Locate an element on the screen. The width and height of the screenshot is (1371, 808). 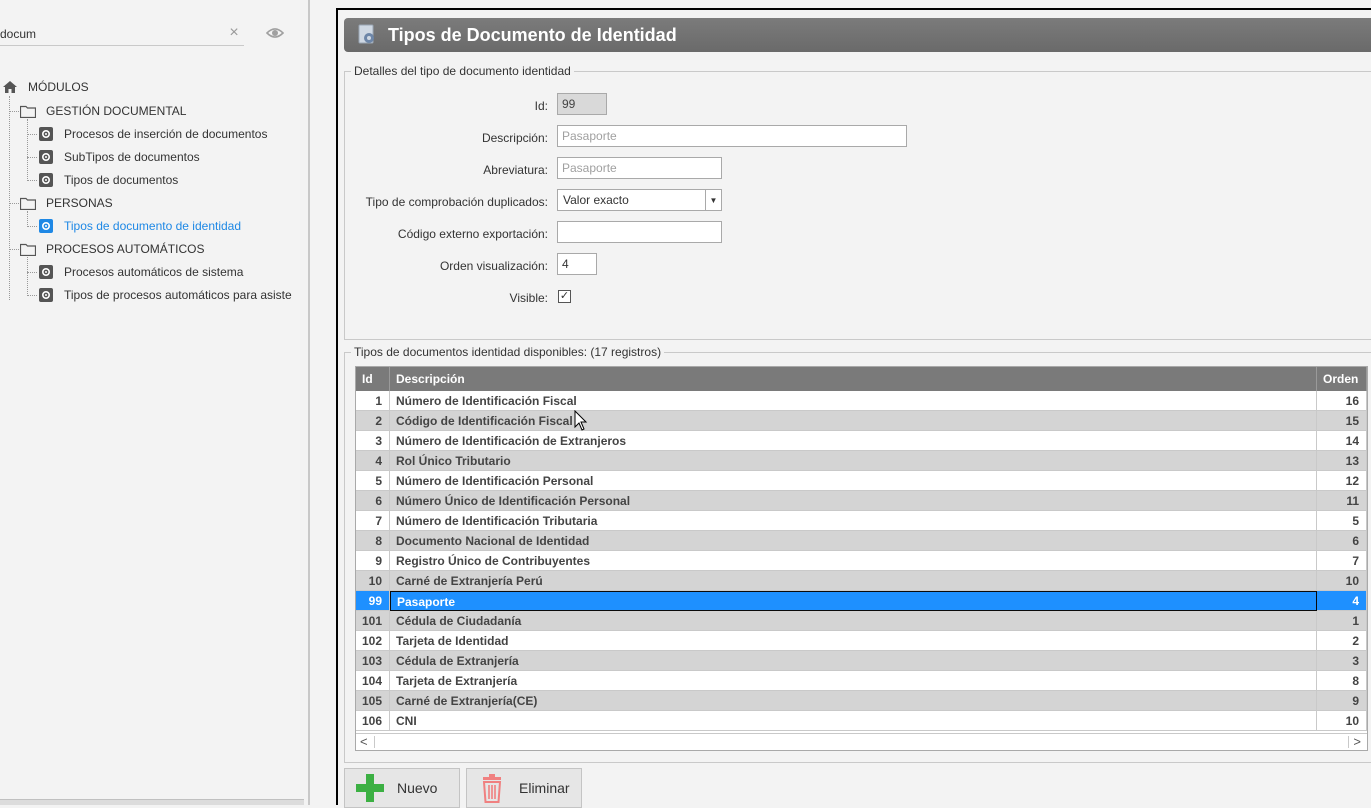
nuevo-button: Nuevo is located at coordinates (402, 788).